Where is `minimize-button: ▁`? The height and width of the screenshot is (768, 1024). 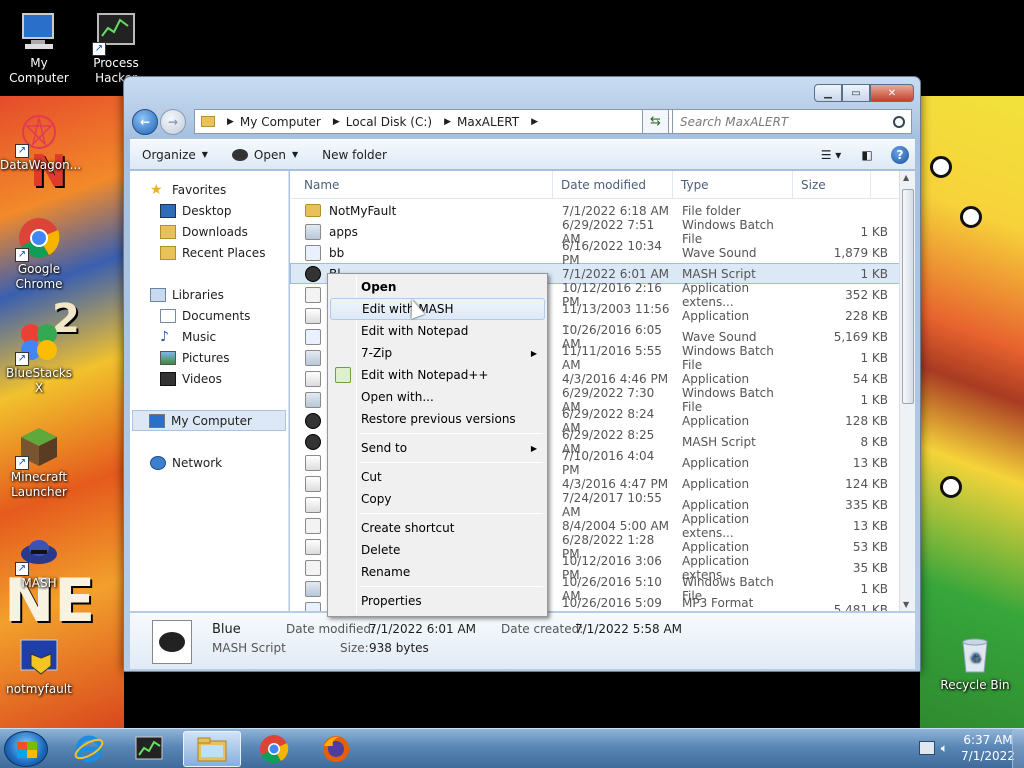 minimize-button: ▁ is located at coordinates (828, 93).